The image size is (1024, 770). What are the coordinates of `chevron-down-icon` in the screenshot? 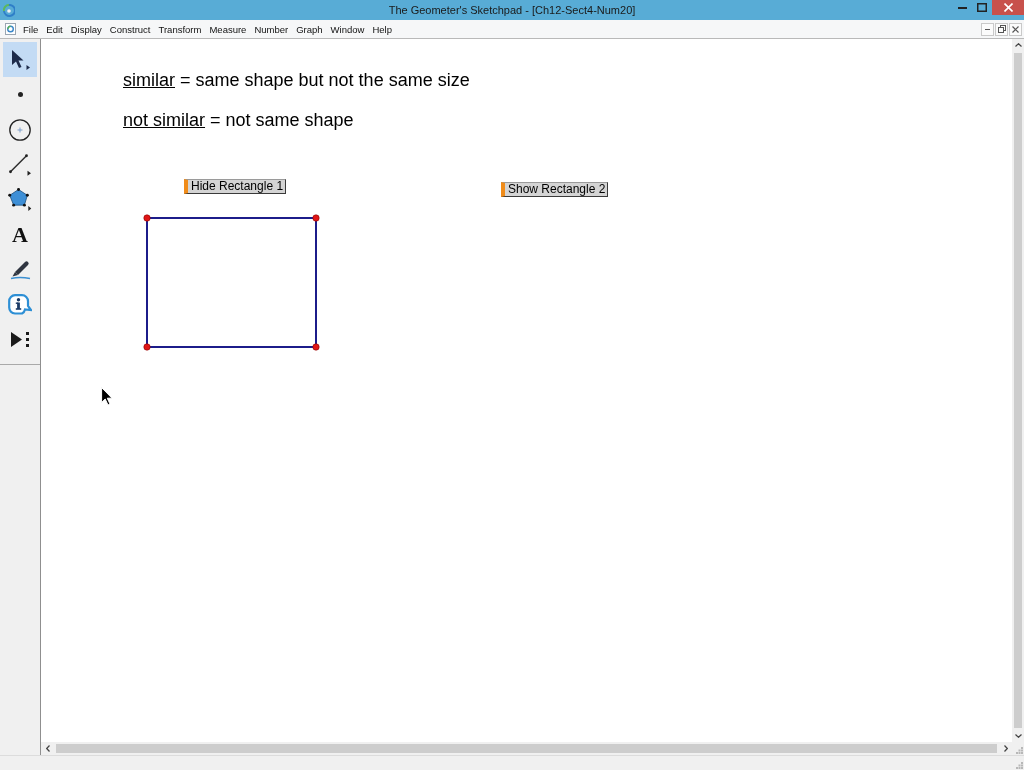 It's located at (1018, 736).